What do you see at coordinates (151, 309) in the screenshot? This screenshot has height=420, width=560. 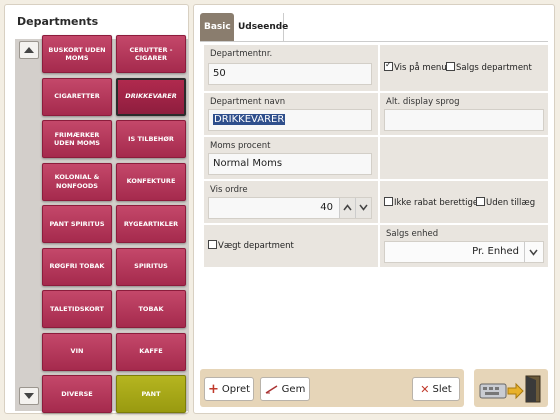 I see `department-button: TOBAK` at bounding box center [151, 309].